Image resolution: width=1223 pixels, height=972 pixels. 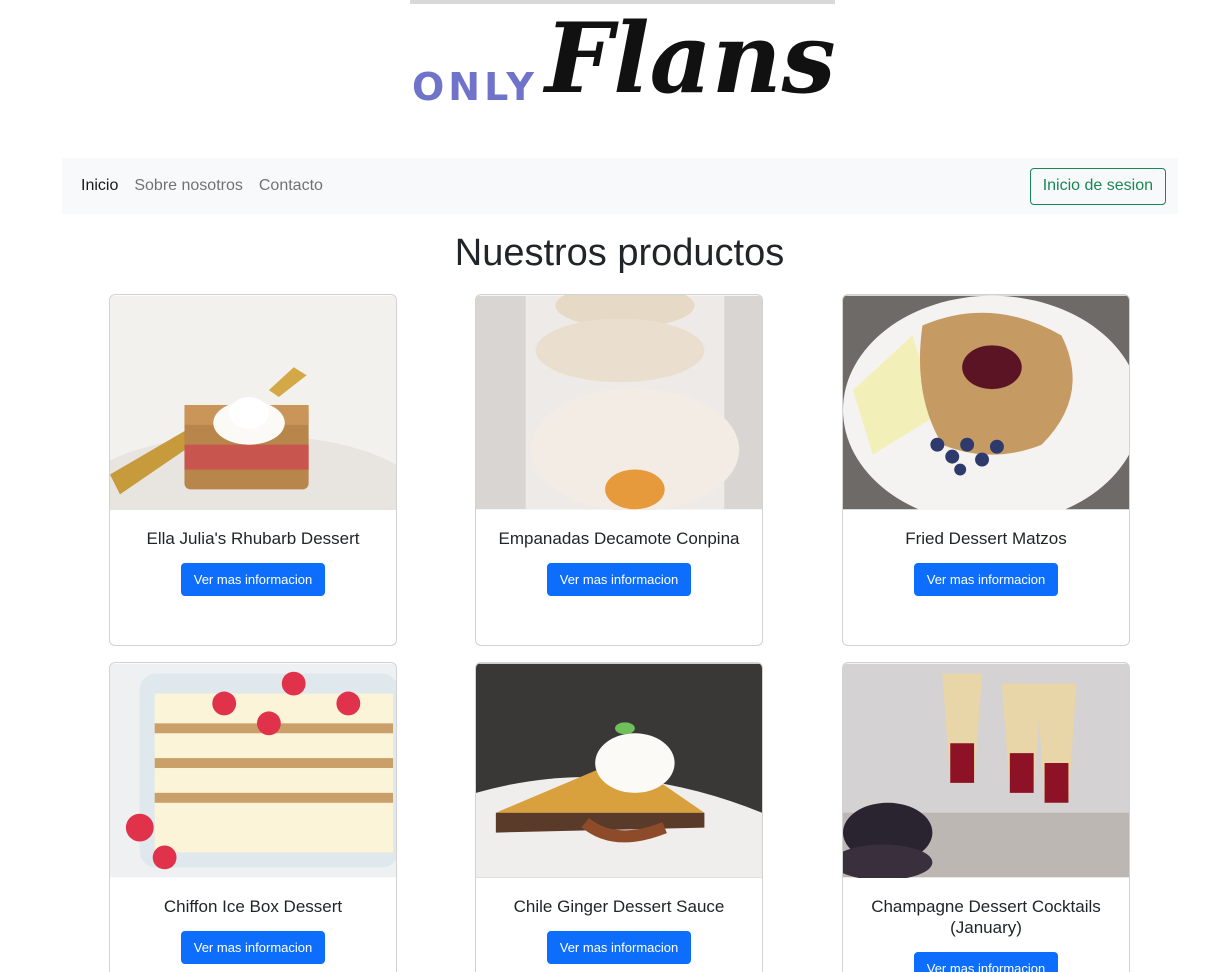 What do you see at coordinates (986, 402) in the screenshot?
I see `matzos-plate-image` at bounding box center [986, 402].